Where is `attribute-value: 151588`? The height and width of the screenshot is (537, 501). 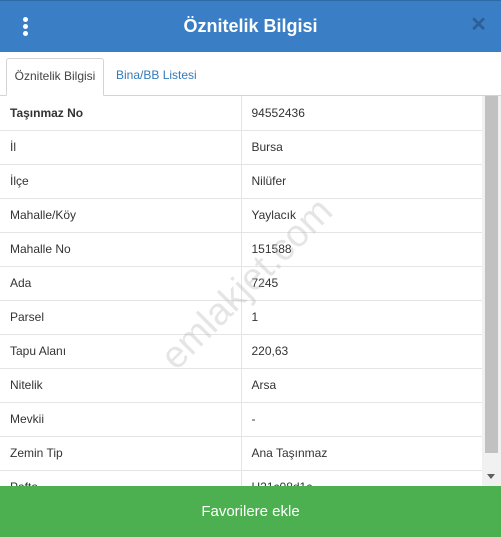 attribute-value: 151588 is located at coordinates (361, 249).